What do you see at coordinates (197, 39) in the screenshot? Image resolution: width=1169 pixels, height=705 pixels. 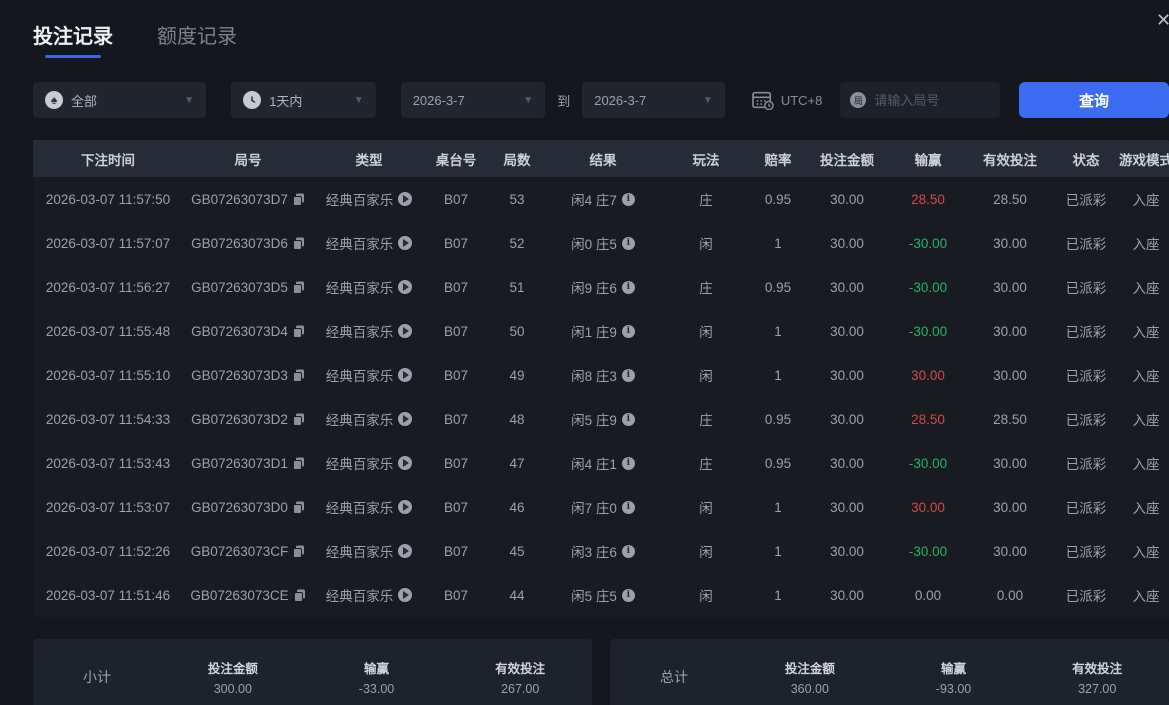 I see `tab-quota-records: 额度记录` at bounding box center [197, 39].